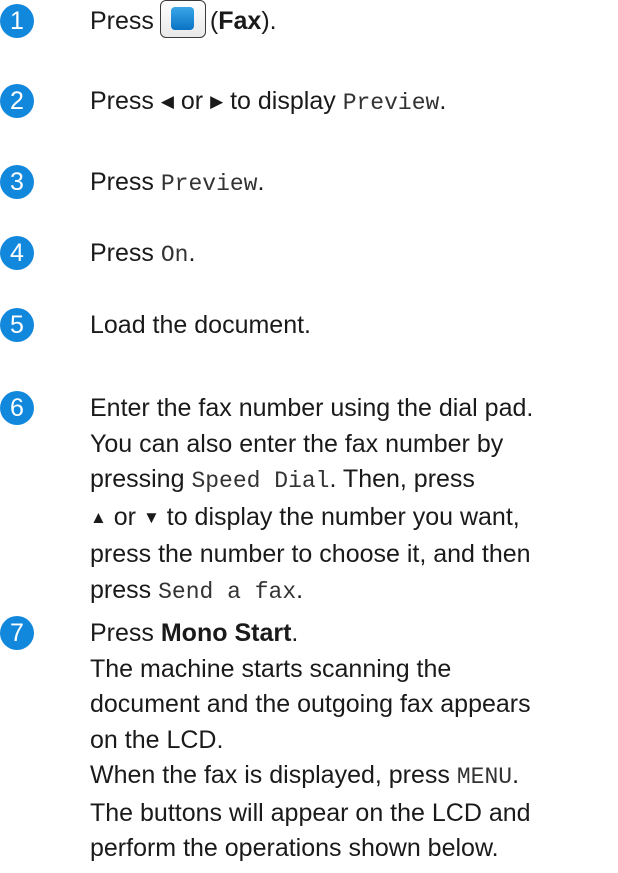 The image size is (618, 873). I want to click on step-4-press: Press, so click(122, 253).